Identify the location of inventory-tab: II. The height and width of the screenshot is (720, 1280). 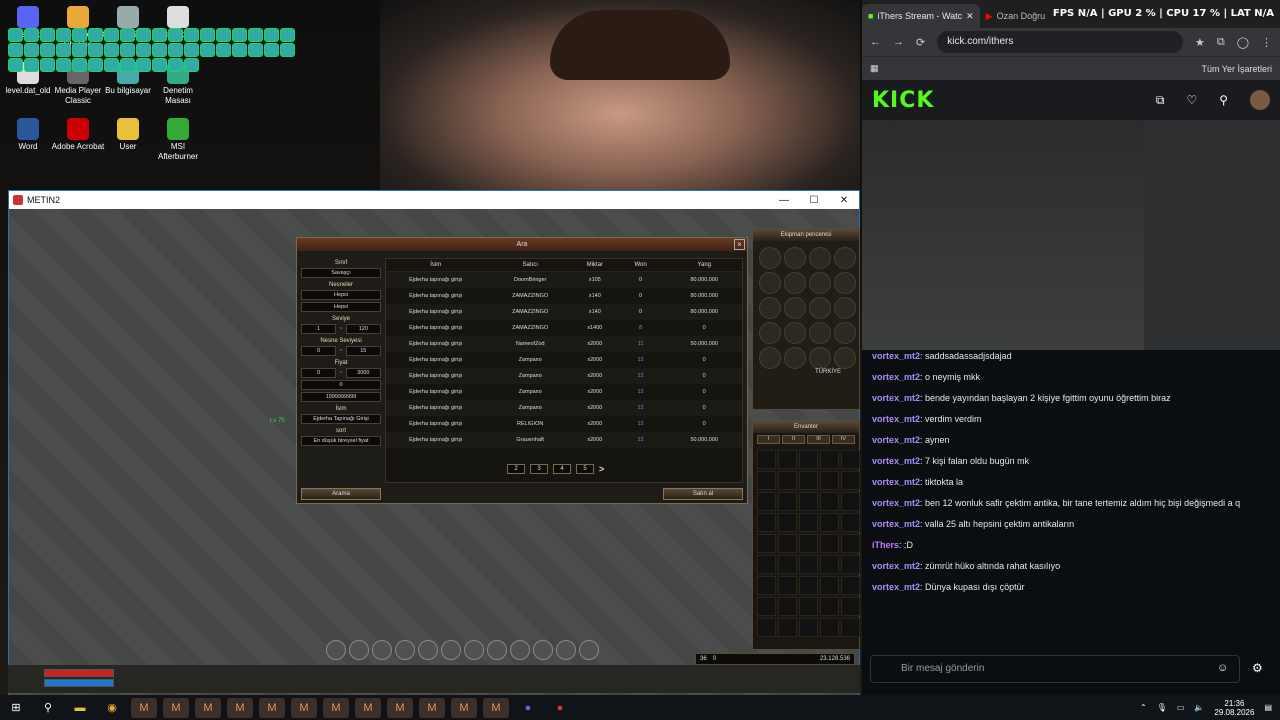
(793, 439).